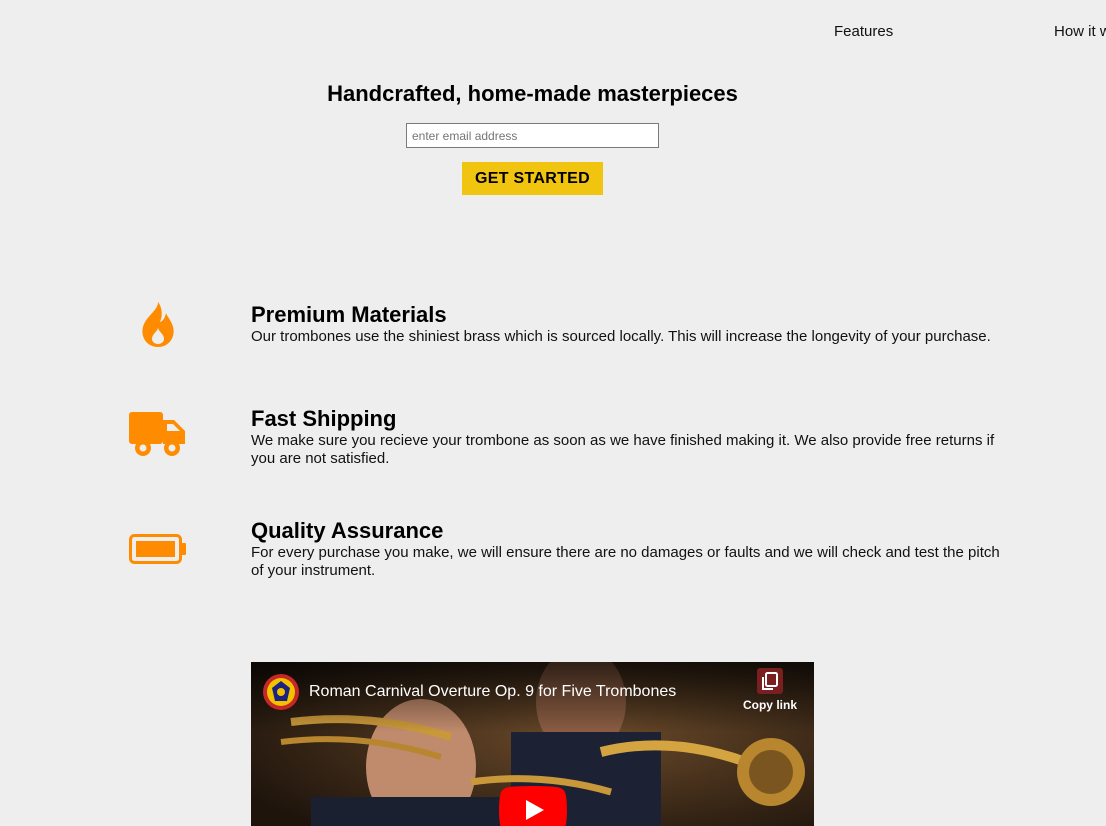  What do you see at coordinates (533, 806) in the screenshot?
I see `play-icon` at bounding box center [533, 806].